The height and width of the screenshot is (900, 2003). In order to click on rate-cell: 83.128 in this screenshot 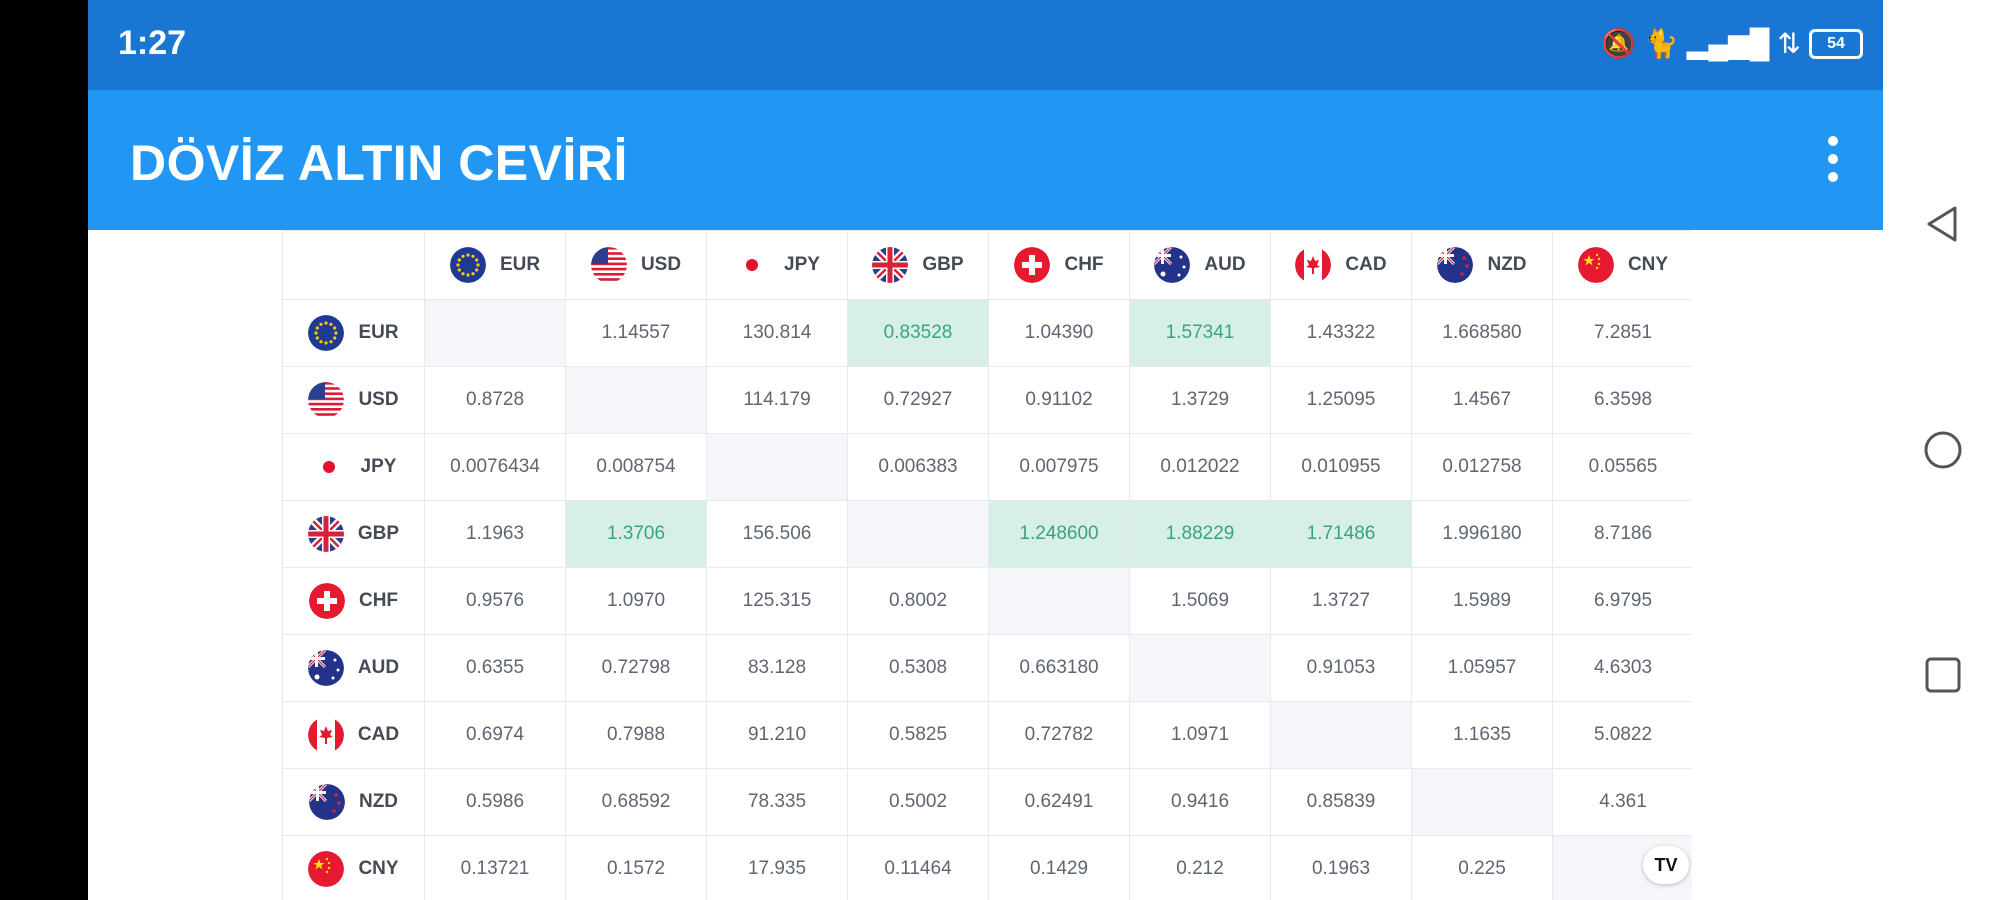, I will do `click(777, 668)`.